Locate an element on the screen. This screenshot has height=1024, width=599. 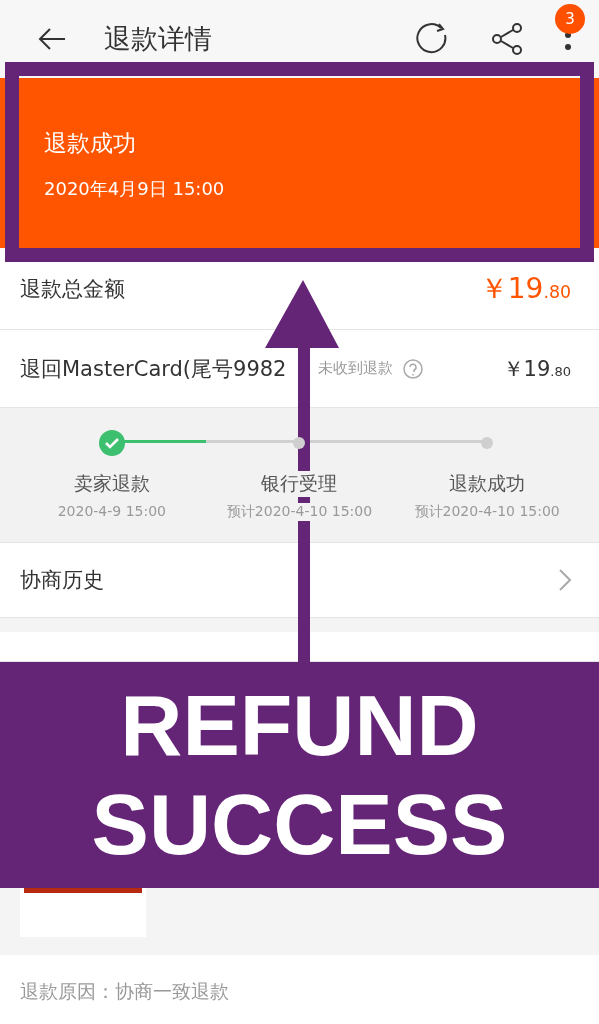
status-time: 2020年4月9日 15:00 is located at coordinates (135, 189).